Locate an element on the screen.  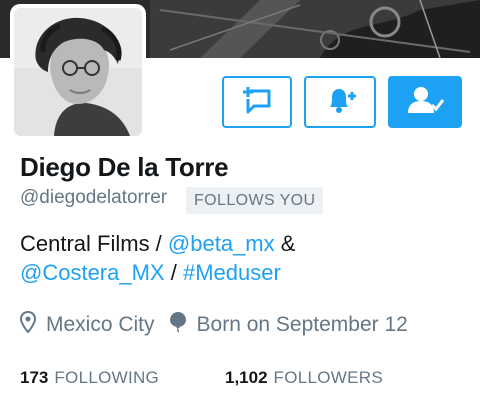
avatar-frame is located at coordinates (78, 72).